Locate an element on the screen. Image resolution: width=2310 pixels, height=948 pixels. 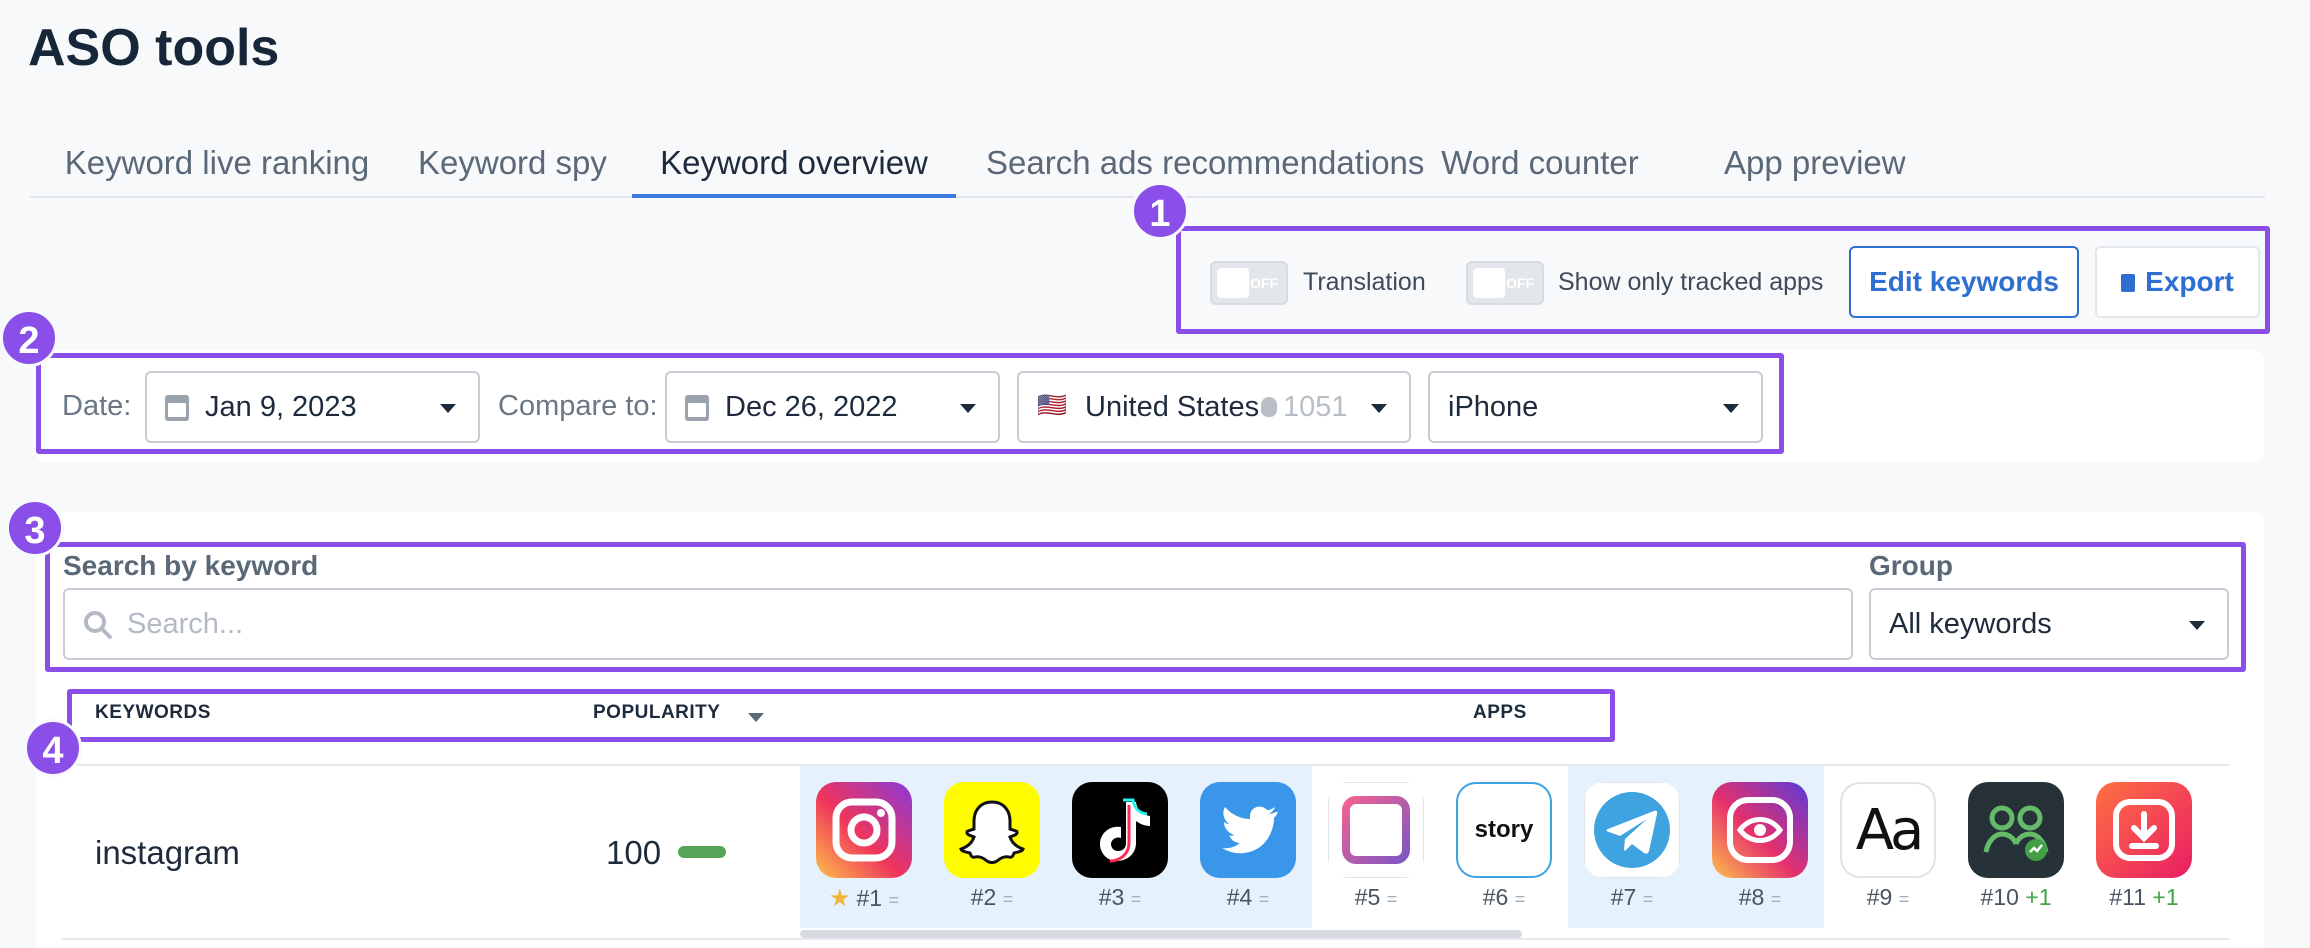
app-rank: #2 = is located at coordinates (992, 897).